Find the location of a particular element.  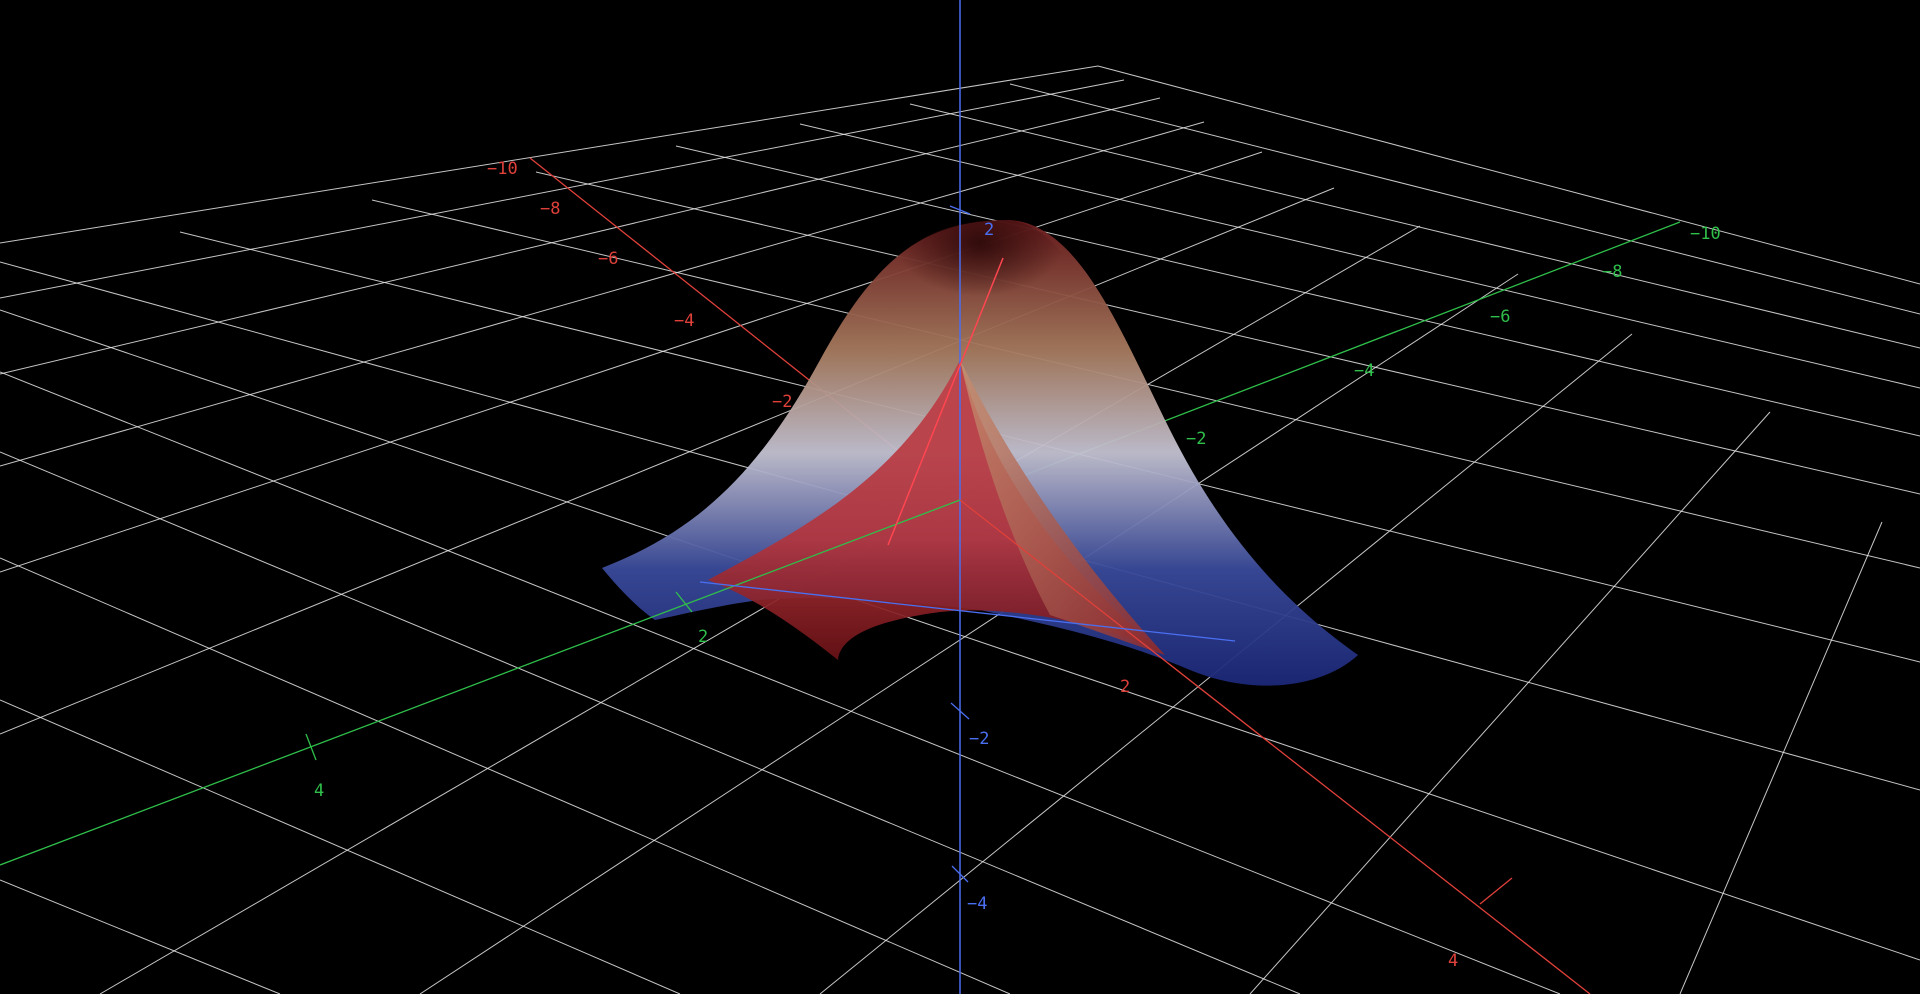

x-tick-label-neg6: −6 is located at coordinates (608, 259).